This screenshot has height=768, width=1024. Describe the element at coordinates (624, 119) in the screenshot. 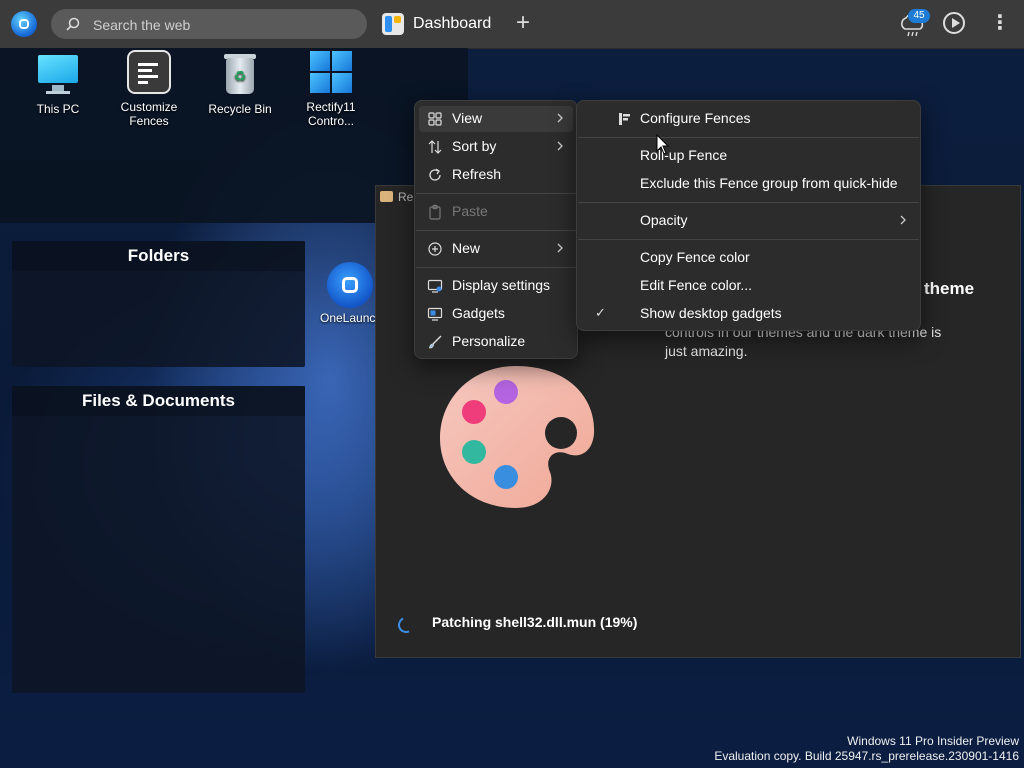

I see `fences-icon` at that location.